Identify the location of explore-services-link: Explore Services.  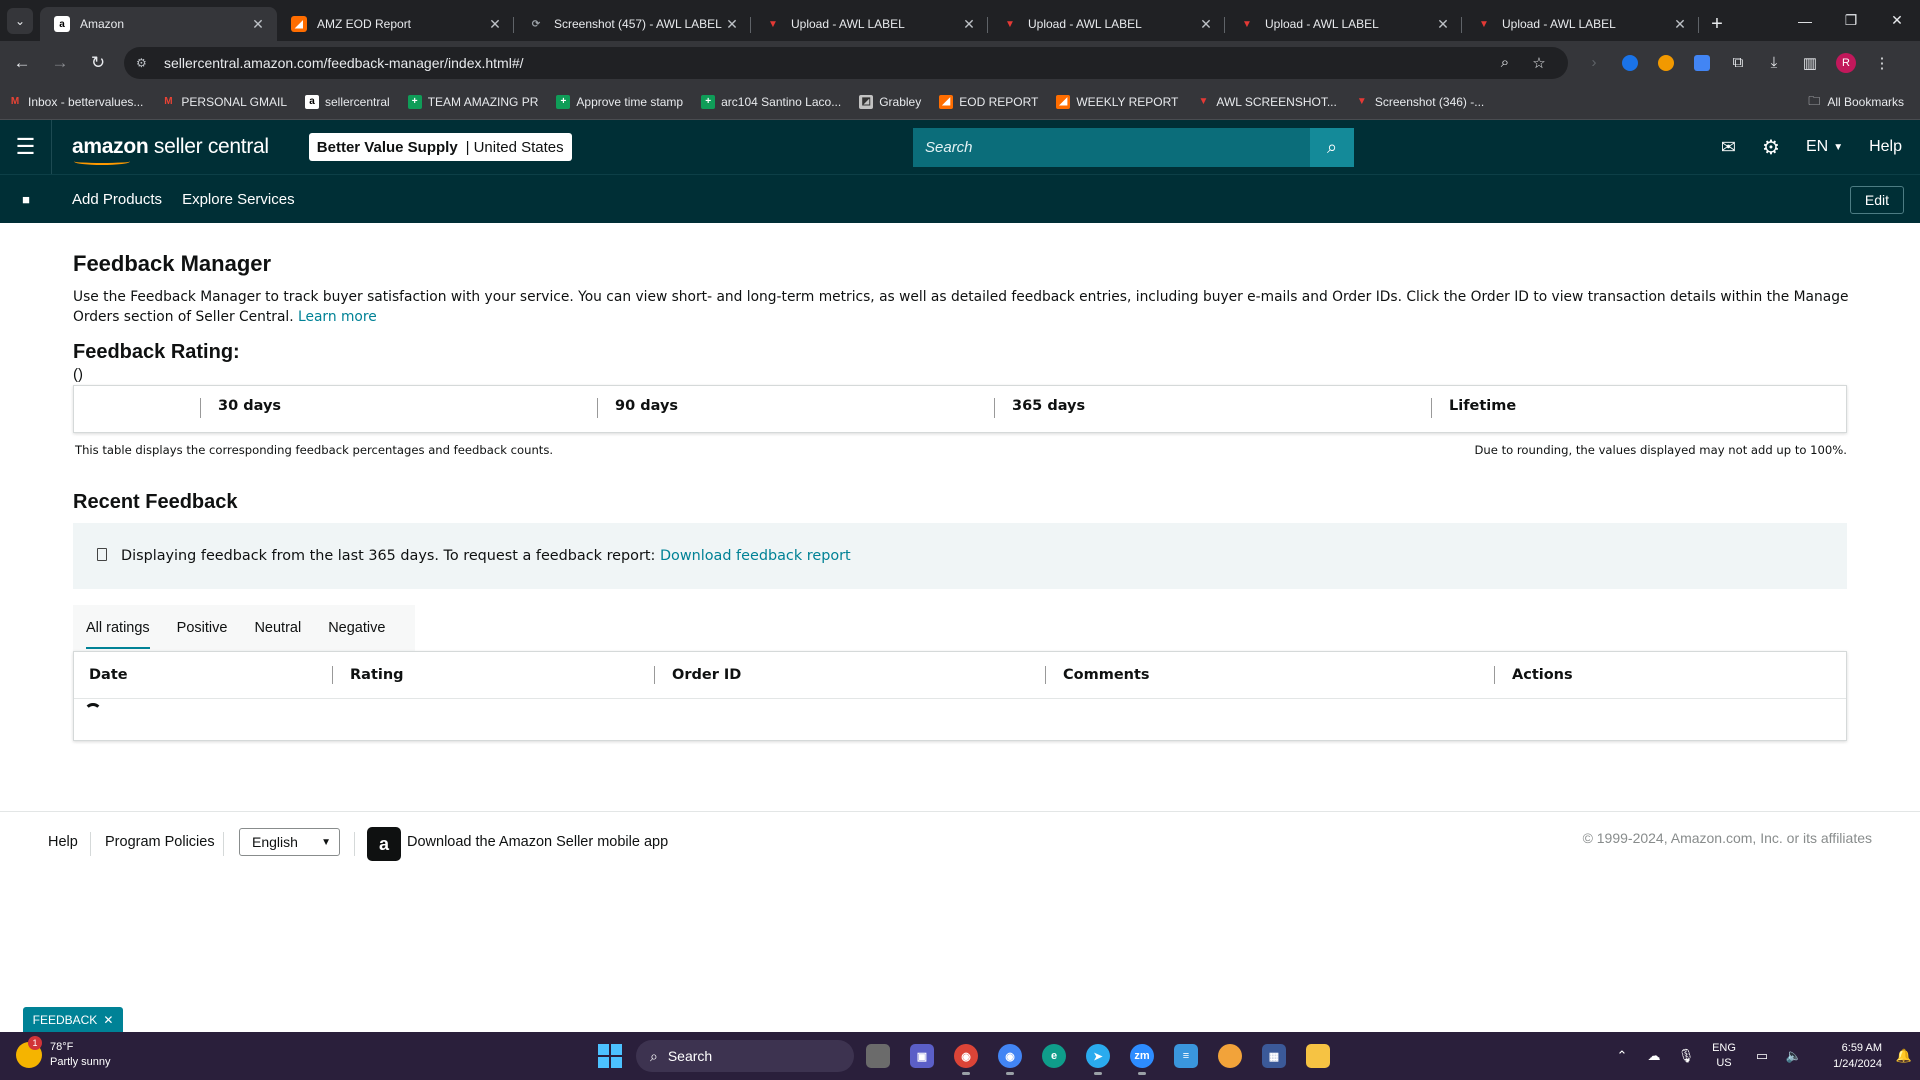
(238, 199).